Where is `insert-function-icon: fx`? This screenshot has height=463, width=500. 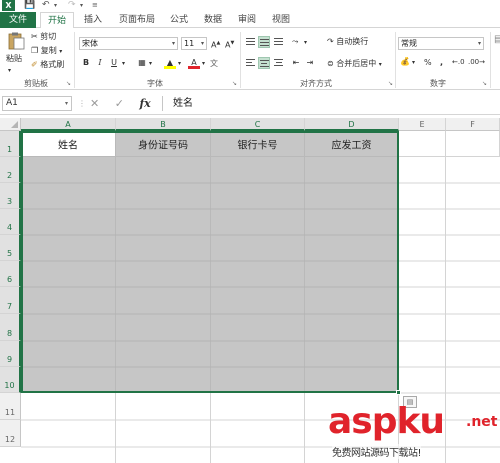
insert-function-icon: fx is located at coordinates (144, 103).